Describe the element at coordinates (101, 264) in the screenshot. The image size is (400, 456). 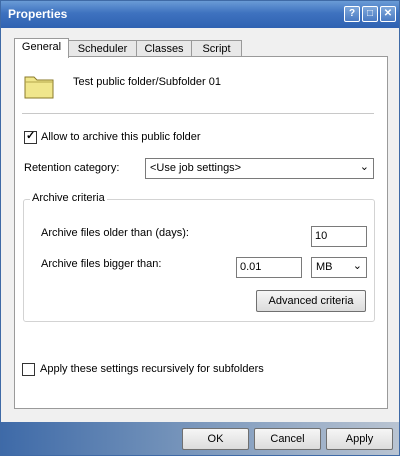
I see `bigger-than-label: Archive files bigger than:` at that location.